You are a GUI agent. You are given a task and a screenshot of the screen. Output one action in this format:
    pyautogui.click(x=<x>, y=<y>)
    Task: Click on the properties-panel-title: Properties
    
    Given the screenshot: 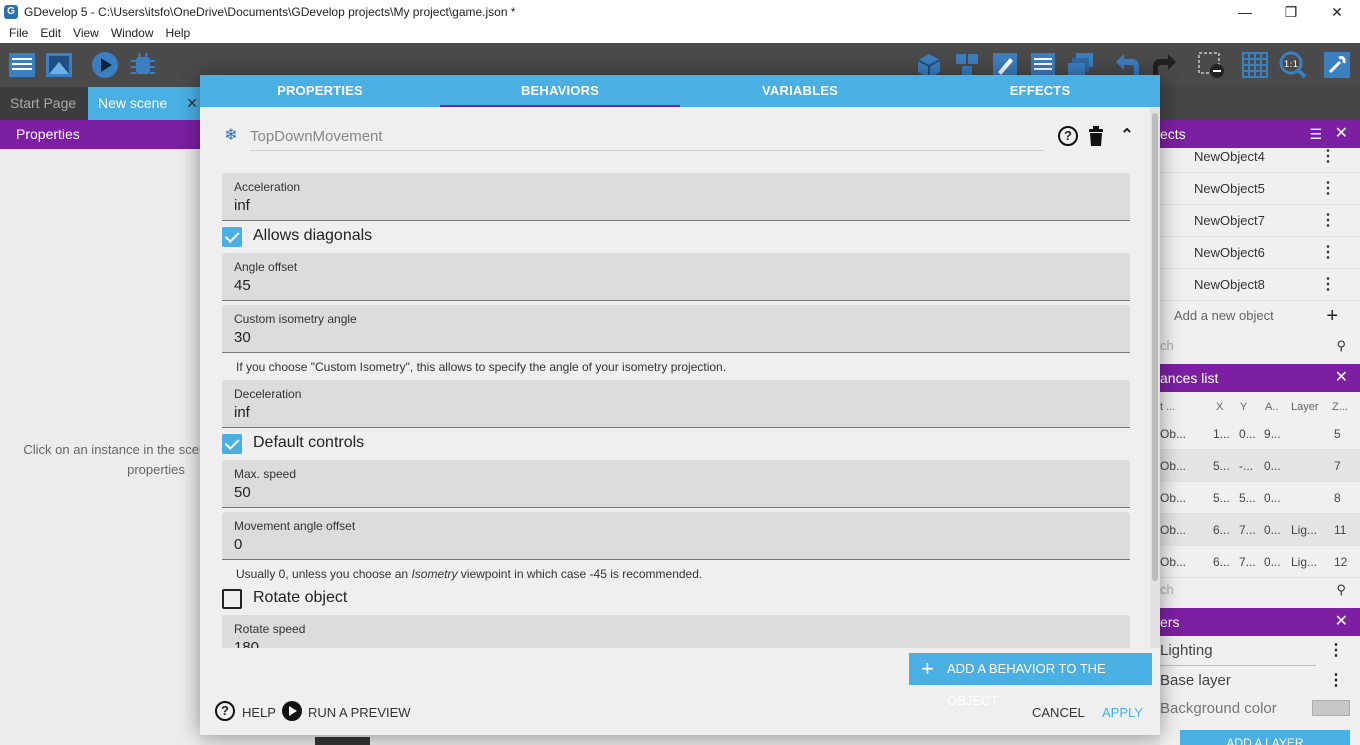 What is the action you would take?
    pyautogui.click(x=100, y=134)
    